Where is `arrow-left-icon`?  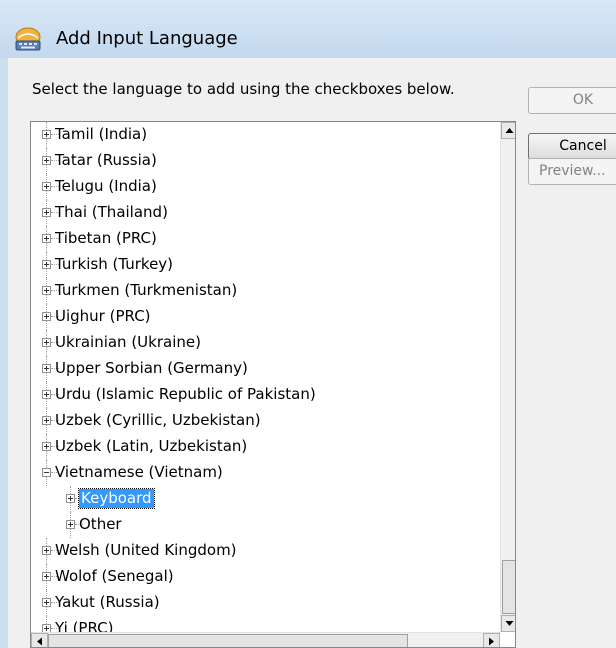
arrow-left-icon is located at coordinates (39, 641).